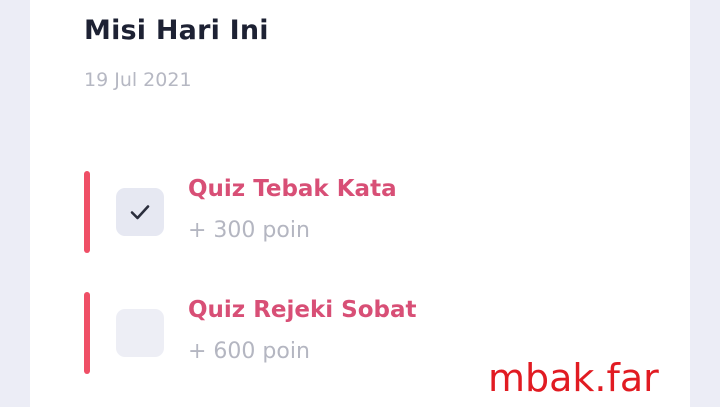  I want to click on mission-checkbox-unchecked, so click(140, 333).